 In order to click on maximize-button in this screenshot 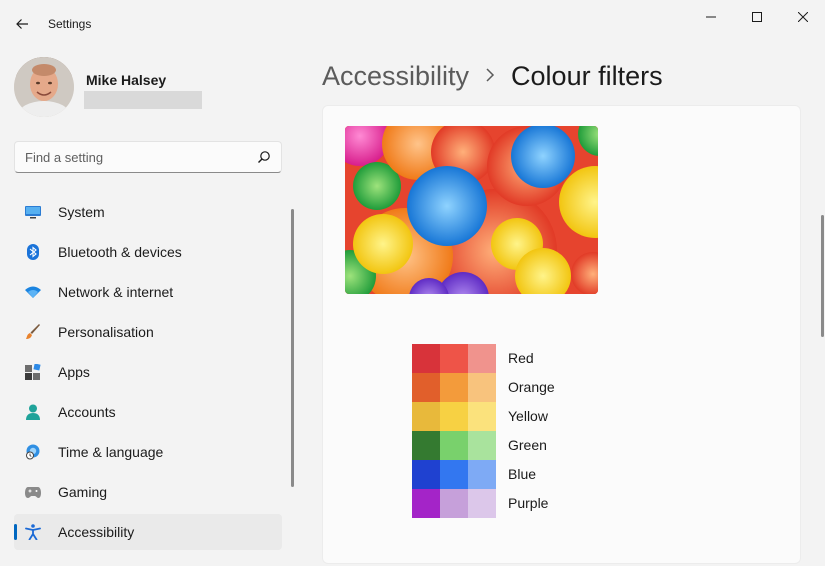, I will do `click(757, 17)`.